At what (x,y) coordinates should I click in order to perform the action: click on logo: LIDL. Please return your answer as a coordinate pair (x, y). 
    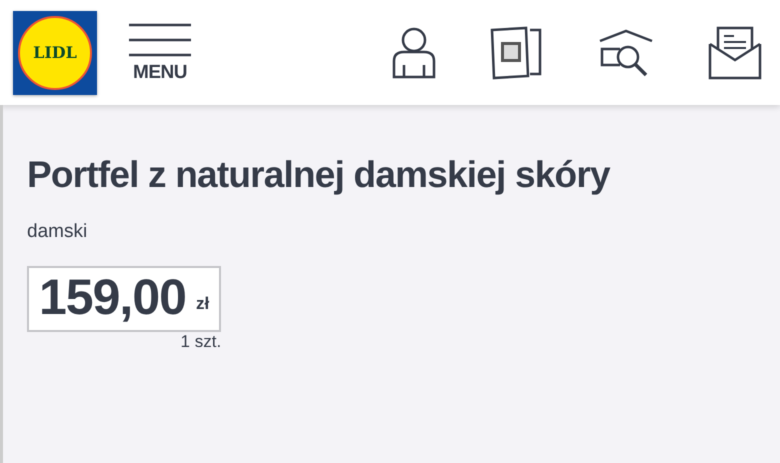
    Looking at the image, I should click on (55, 52).